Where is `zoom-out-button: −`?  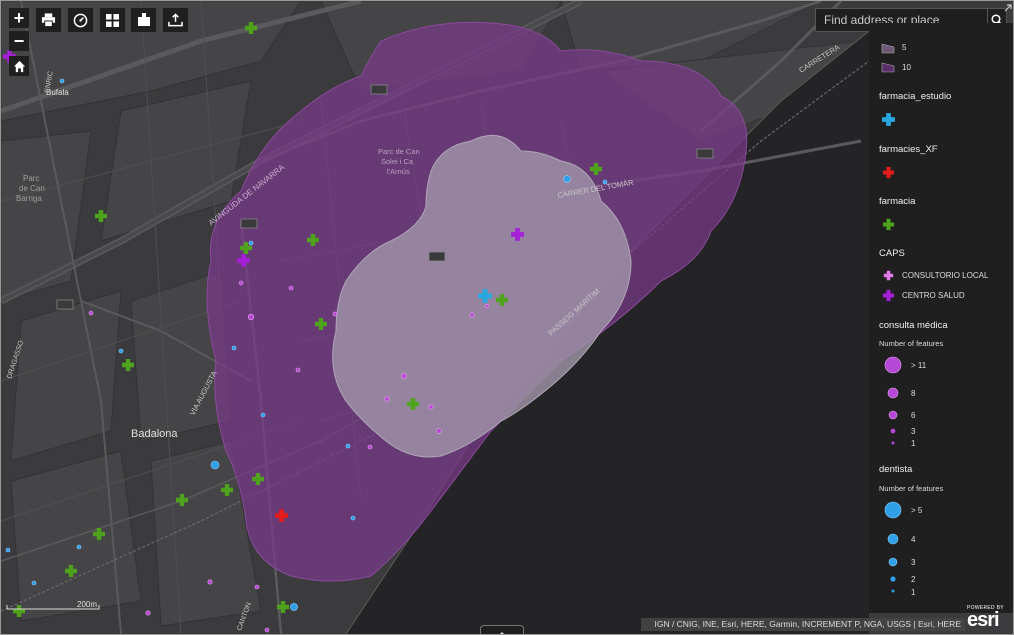
zoom-out-button: − is located at coordinates (19, 41).